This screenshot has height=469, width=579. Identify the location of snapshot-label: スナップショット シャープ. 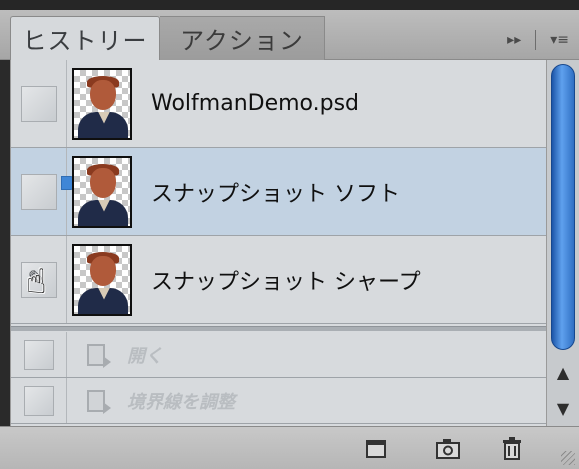
(286, 282).